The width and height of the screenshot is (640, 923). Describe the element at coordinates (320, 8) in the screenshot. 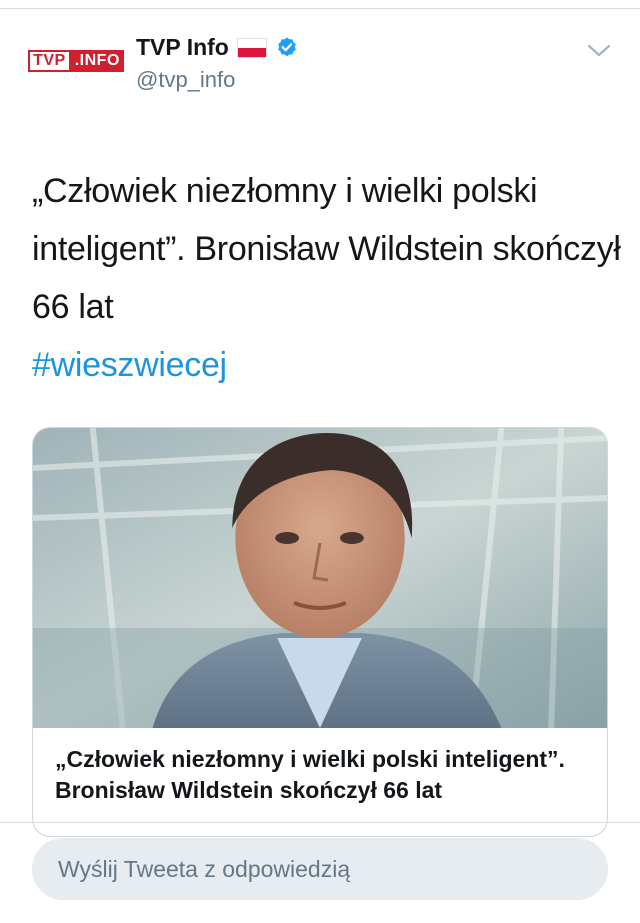

I see `top-divider` at that location.